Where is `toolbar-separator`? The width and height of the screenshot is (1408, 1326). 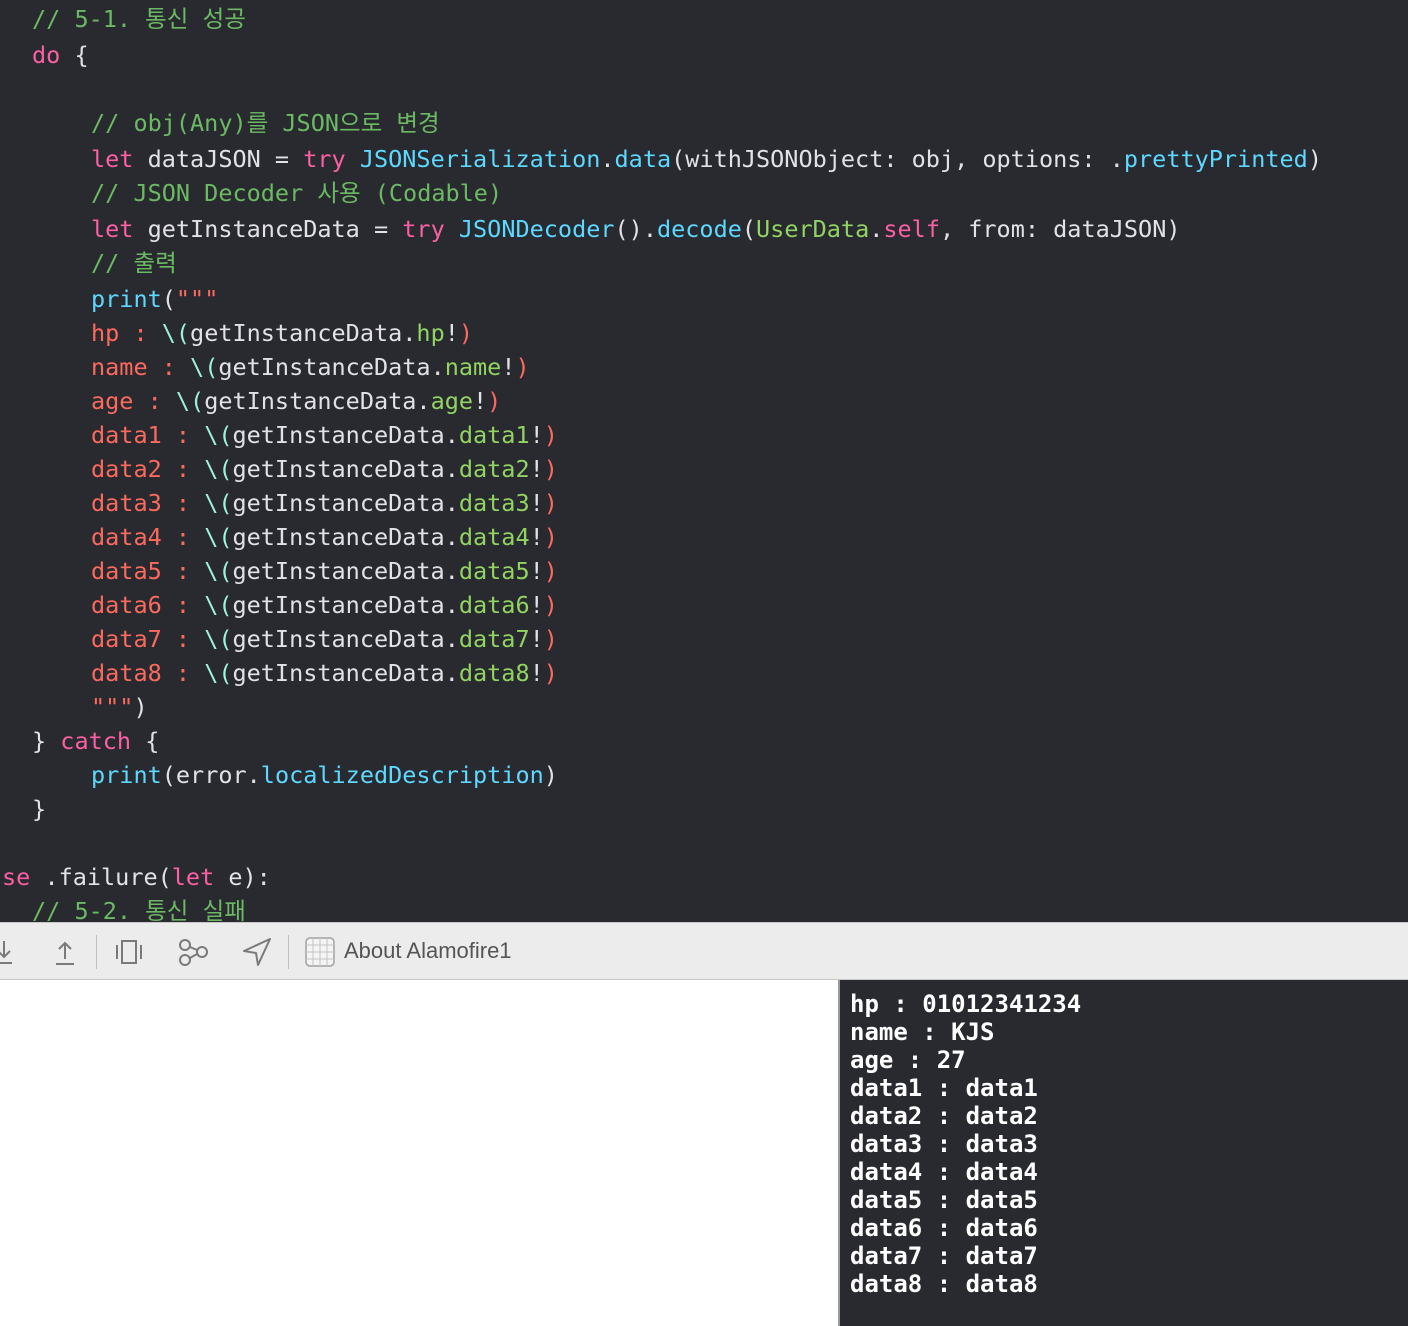 toolbar-separator is located at coordinates (96, 952).